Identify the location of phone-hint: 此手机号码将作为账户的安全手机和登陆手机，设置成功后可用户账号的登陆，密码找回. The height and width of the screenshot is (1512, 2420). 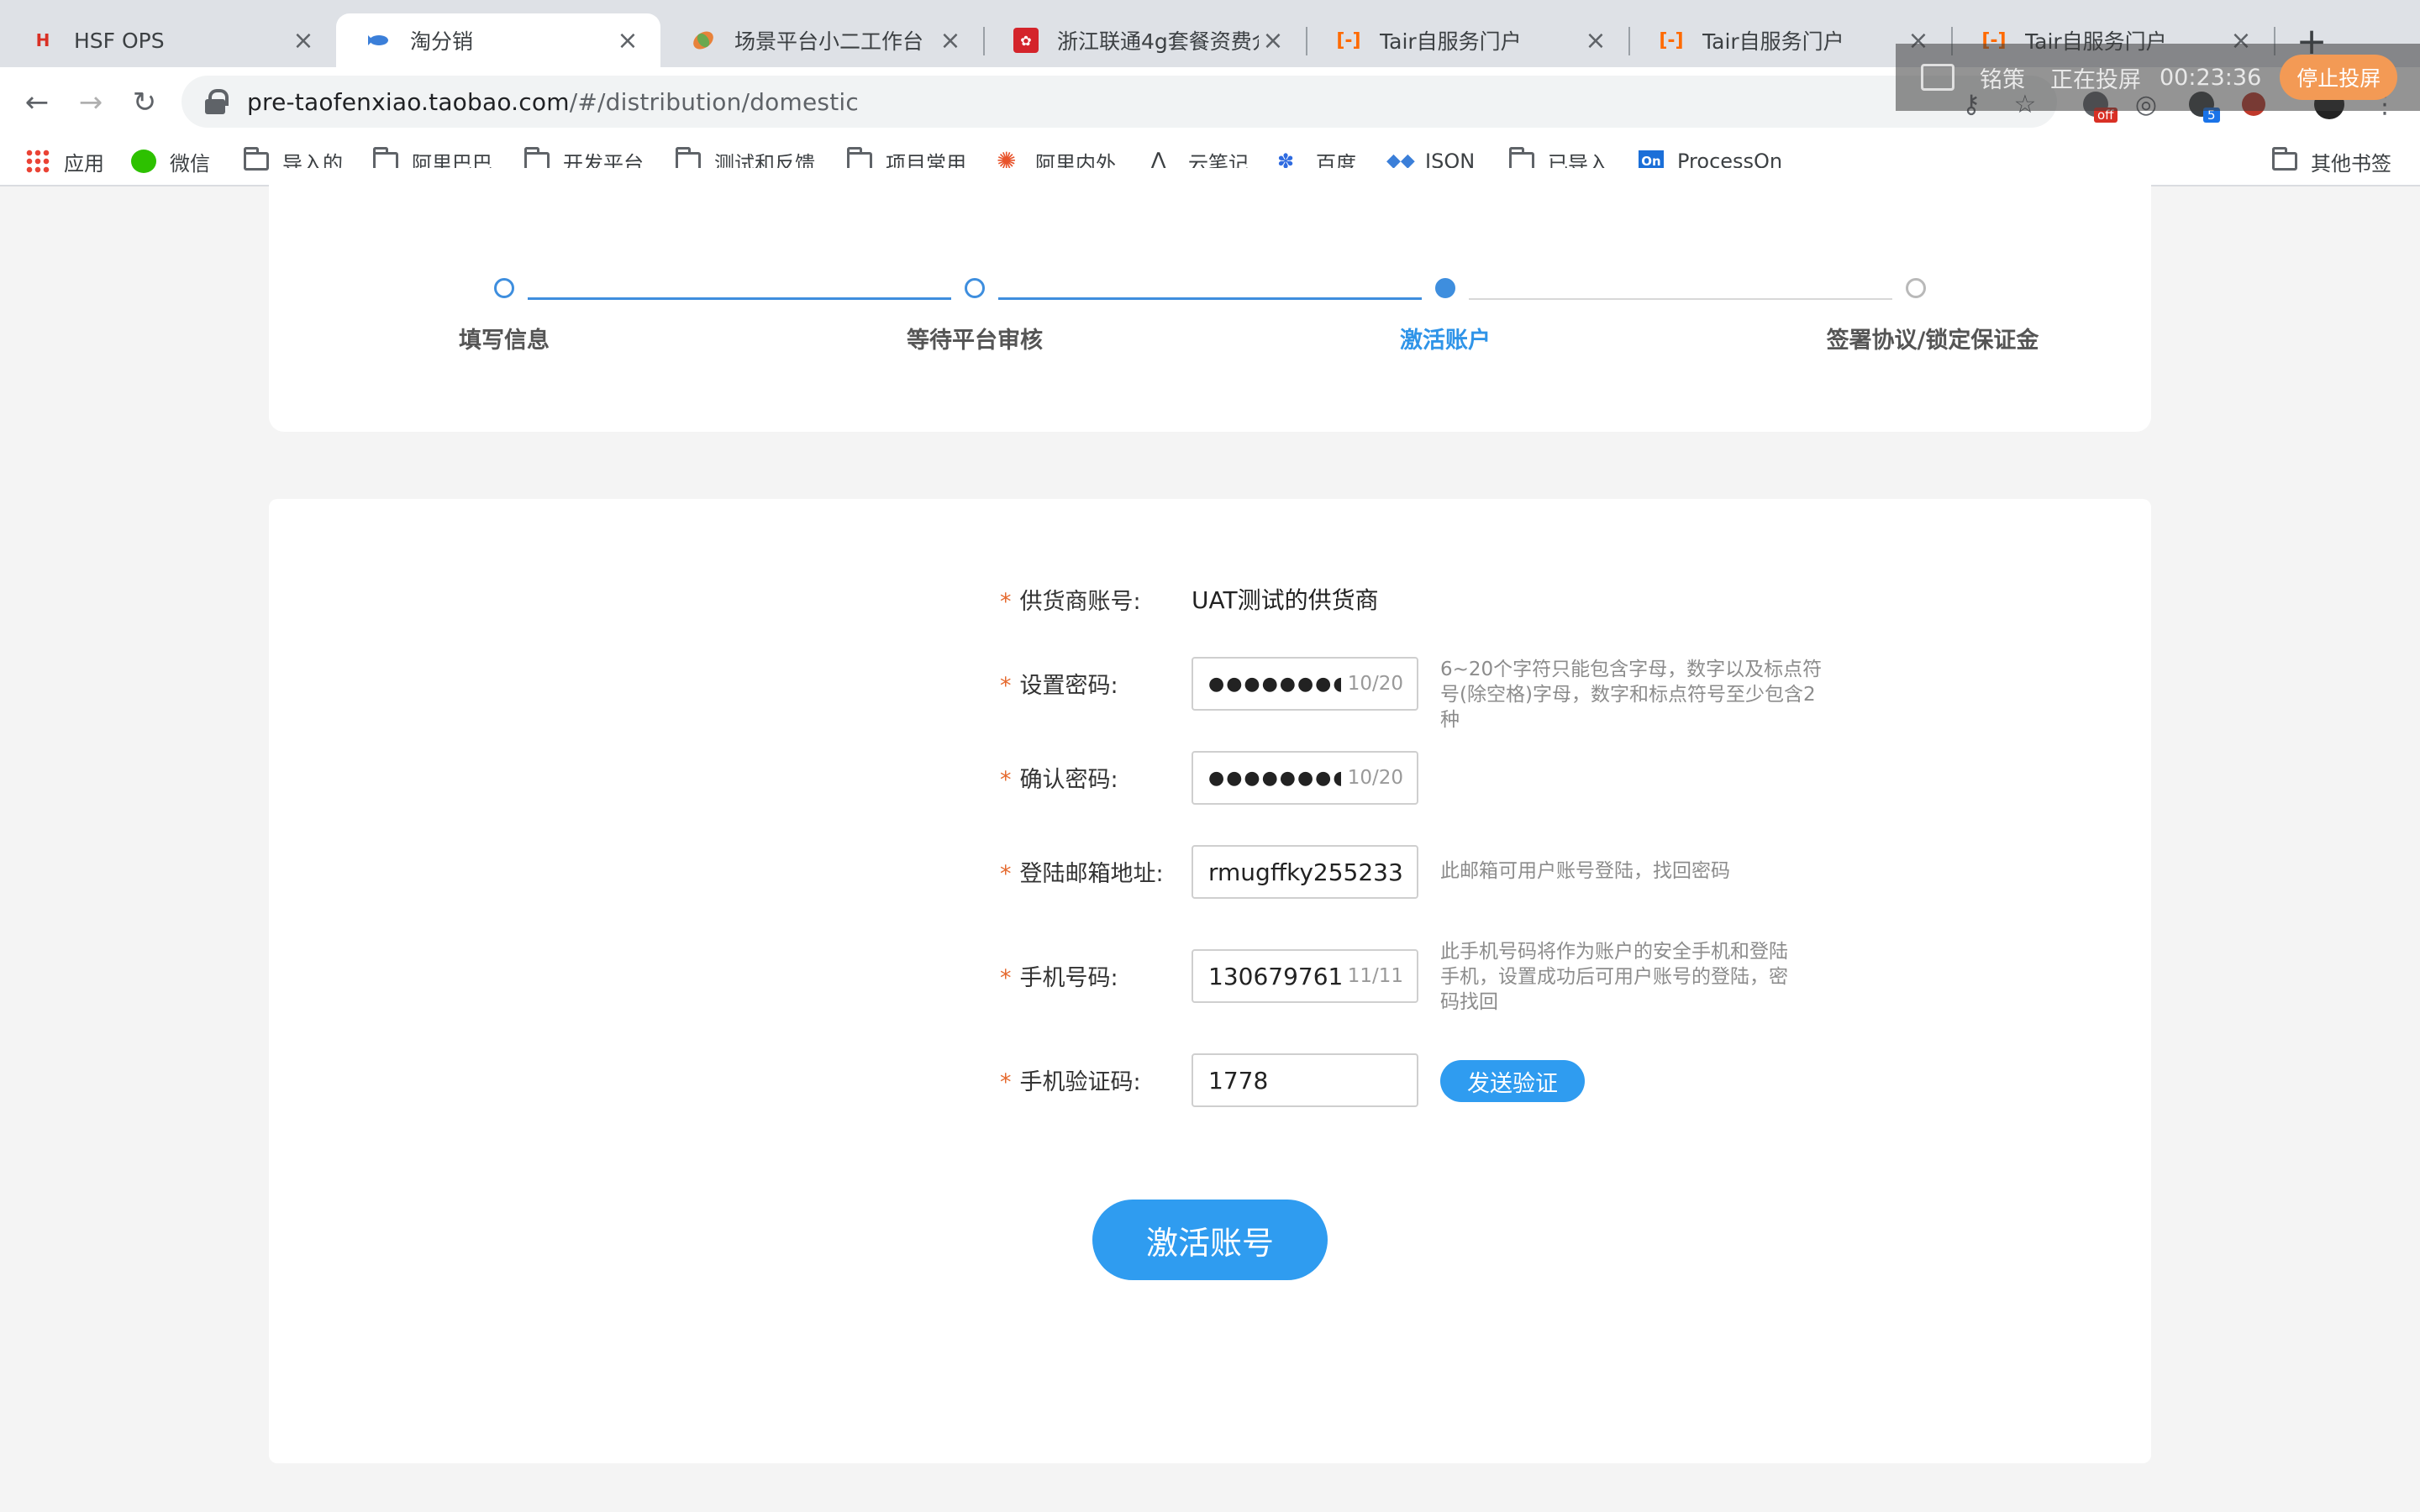
(1614, 977).